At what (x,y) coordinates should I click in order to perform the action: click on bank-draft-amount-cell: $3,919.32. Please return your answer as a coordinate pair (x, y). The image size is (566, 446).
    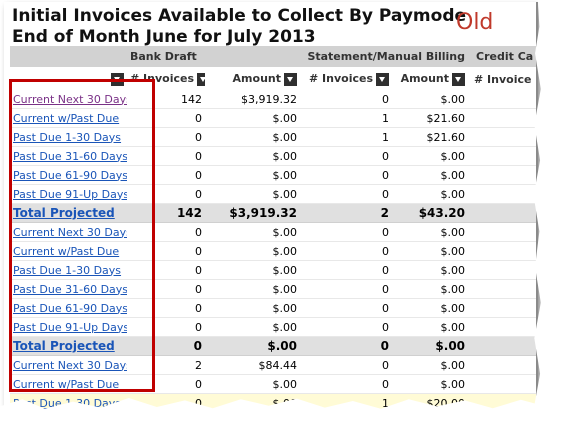
    Looking at the image, I should click on (252, 99).